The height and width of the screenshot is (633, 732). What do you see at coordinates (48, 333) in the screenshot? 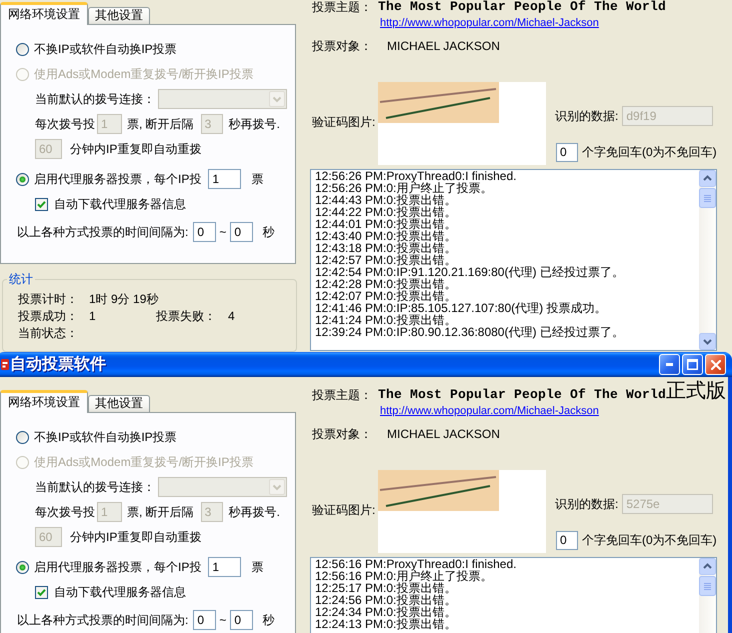
I see `stat-label: 当前状态：` at bounding box center [48, 333].